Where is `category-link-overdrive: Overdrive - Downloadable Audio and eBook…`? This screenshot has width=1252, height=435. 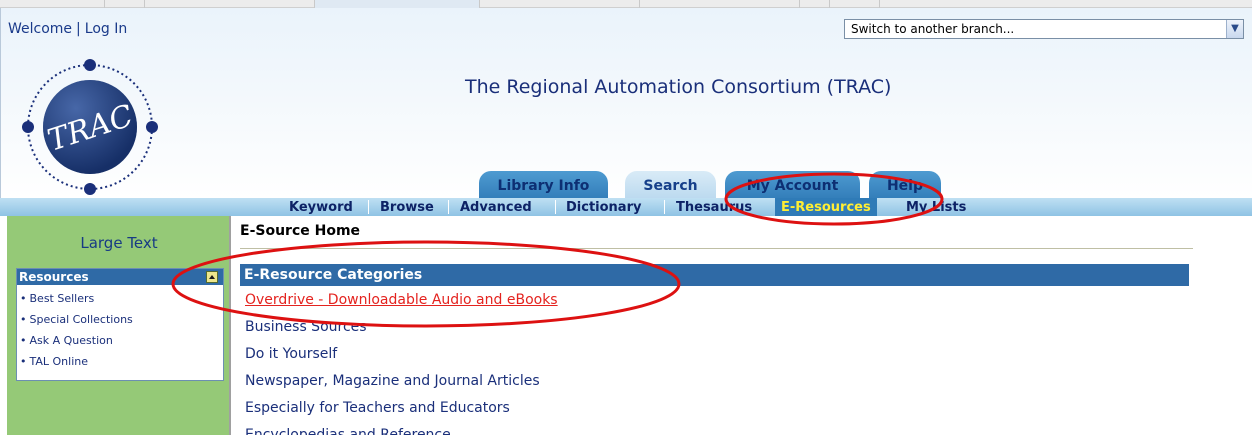 category-link-overdrive: Overdrive - Downloadable Audio and eBook… is located at coordinates (401, 300).